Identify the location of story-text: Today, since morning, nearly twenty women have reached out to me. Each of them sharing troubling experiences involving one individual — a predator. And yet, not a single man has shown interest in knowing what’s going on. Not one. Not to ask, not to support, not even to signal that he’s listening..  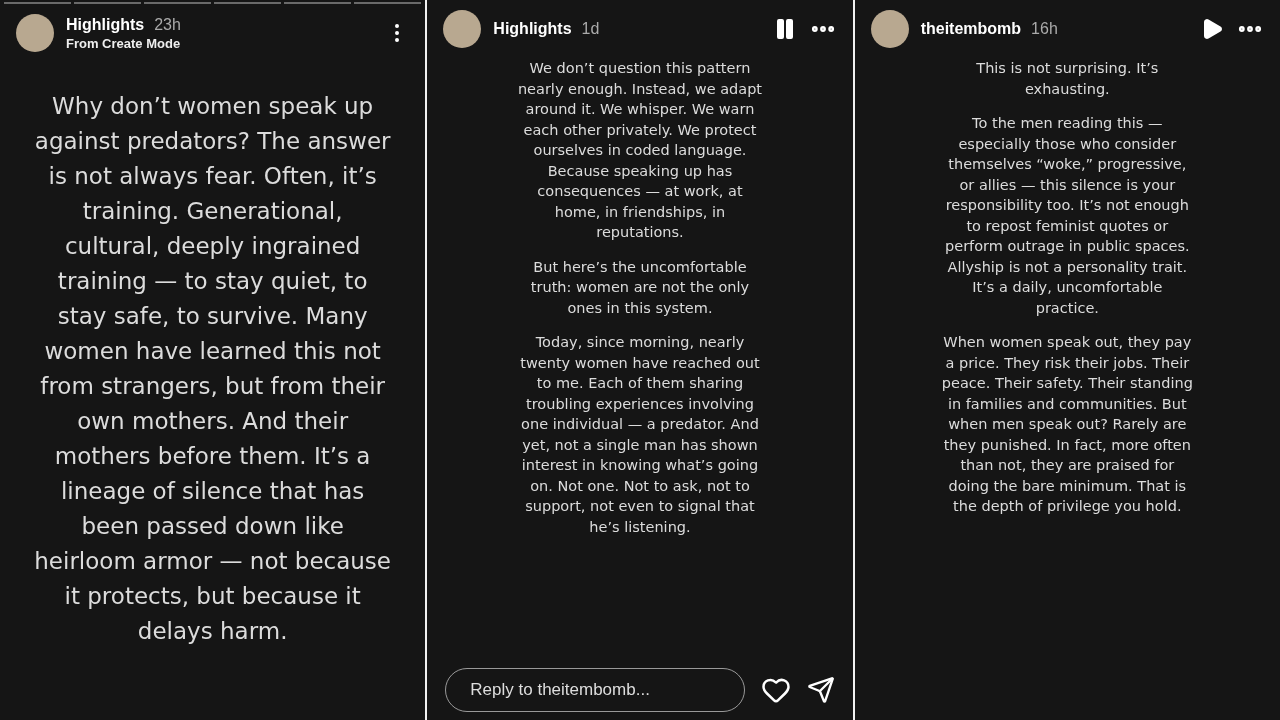
(640, 435).